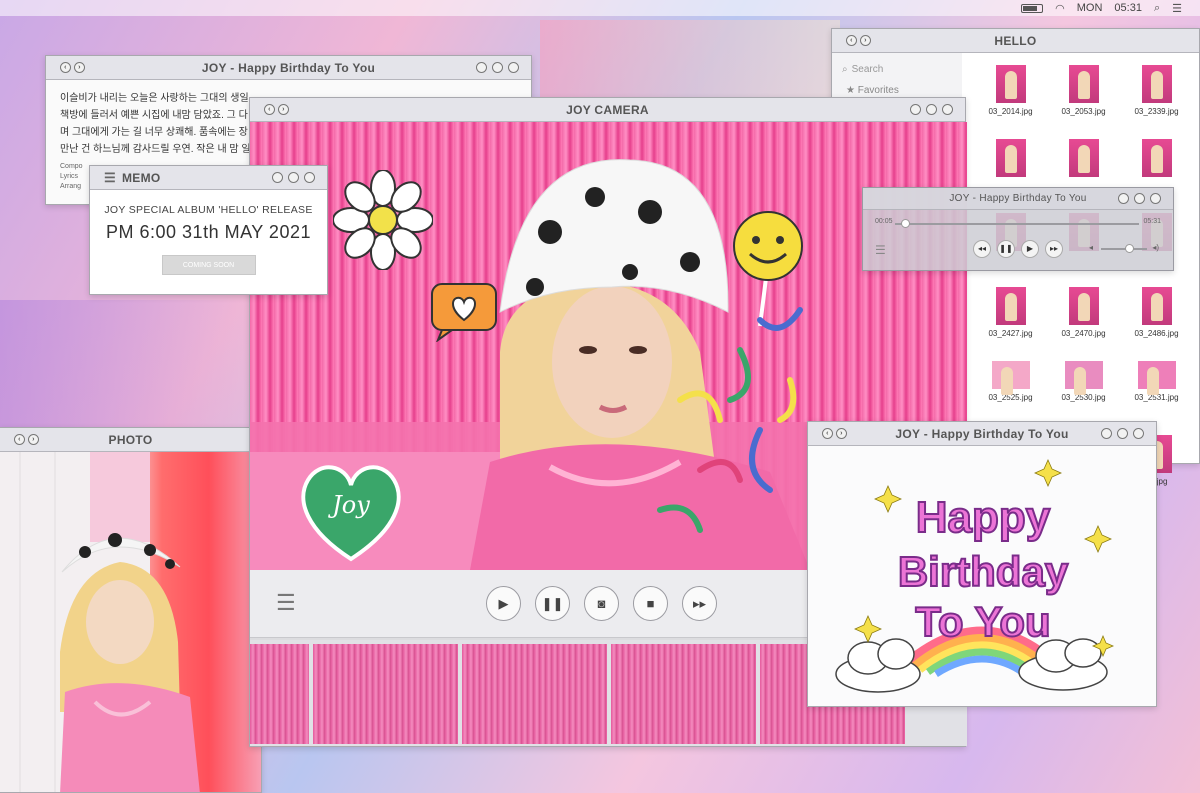 The height and width of the screenshot is (793, 1200). I want to click on file-item: 03_2470.jpg, so click(1083, 324).